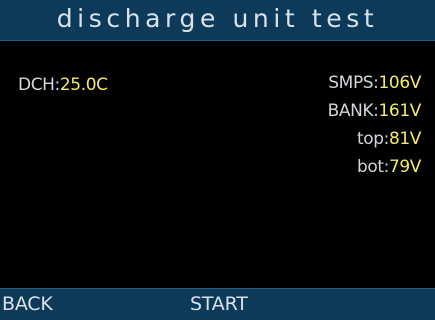 The height and width of the screenshot is (320, 435). I want to click on softkey-bar: BACK START, so click(217, 304).